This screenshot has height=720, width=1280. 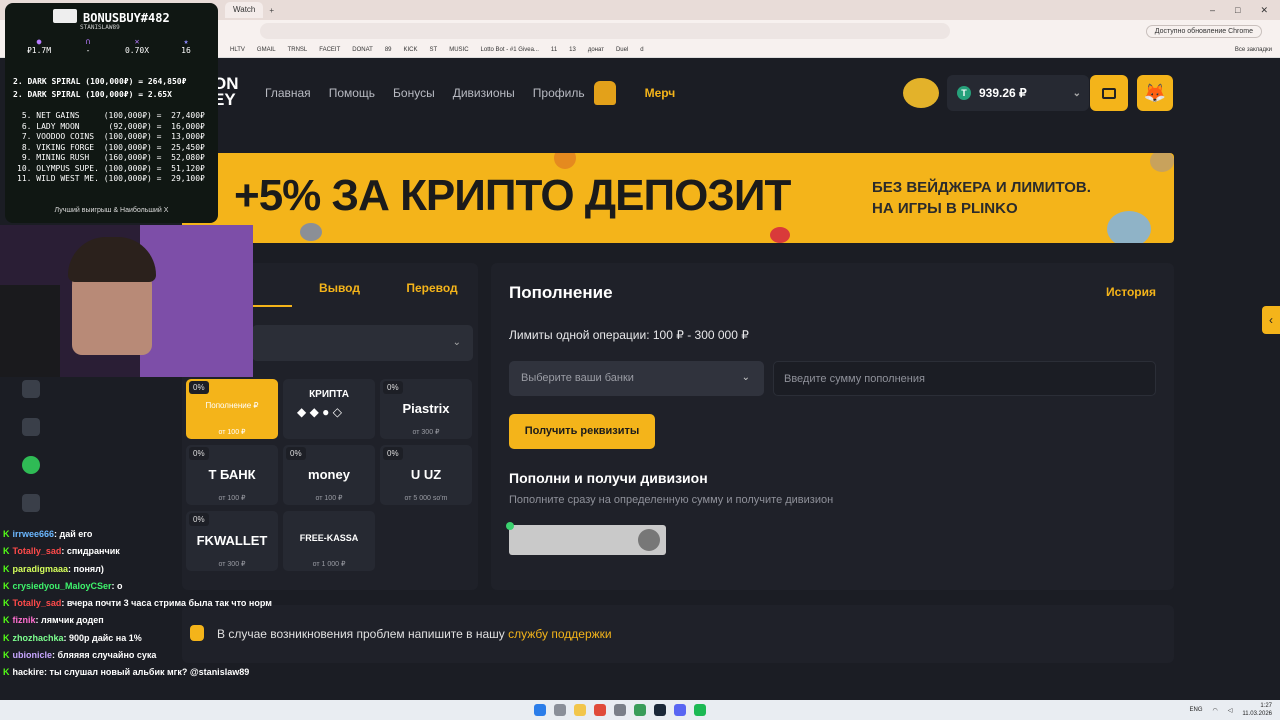 I want to click on chat-text: 900р дайс на 1%, so click(x=105, y=637).